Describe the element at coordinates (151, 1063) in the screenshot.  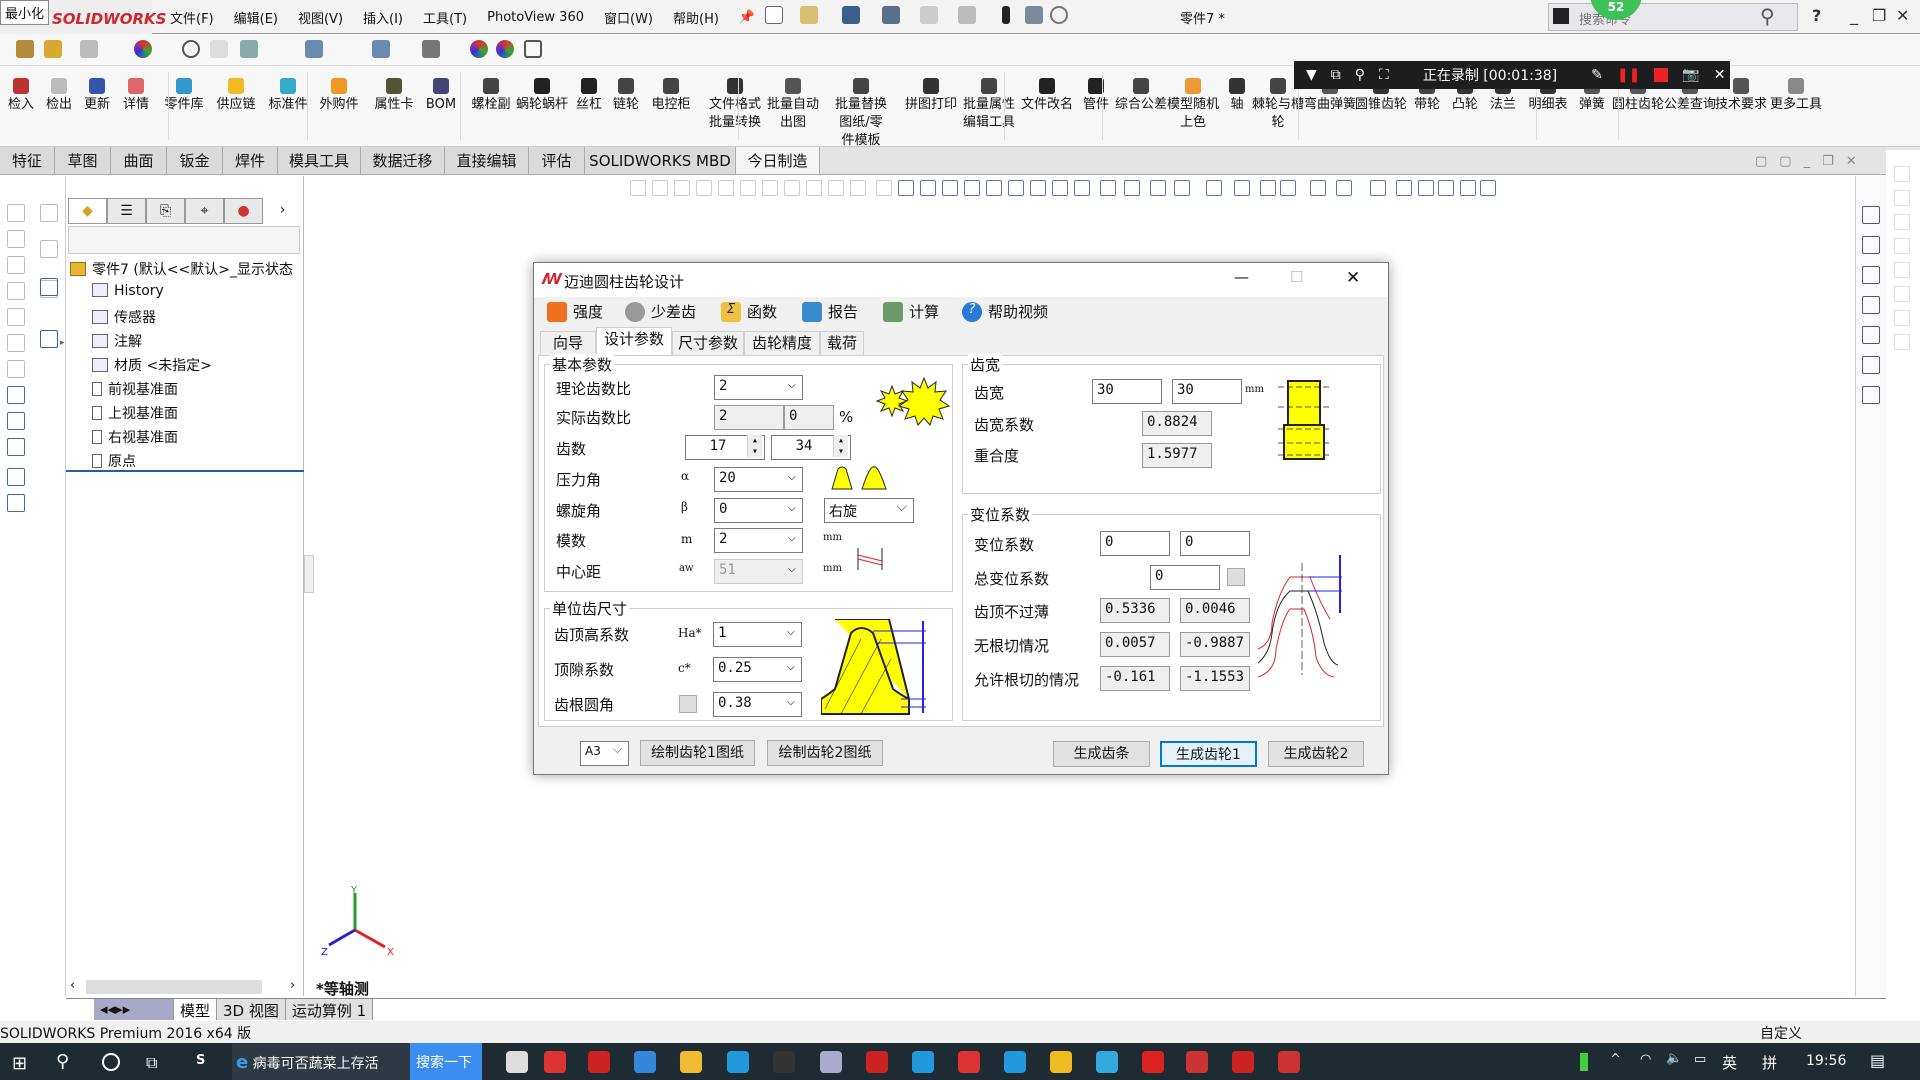
I see `task-view-icon: ⧉` at that location.